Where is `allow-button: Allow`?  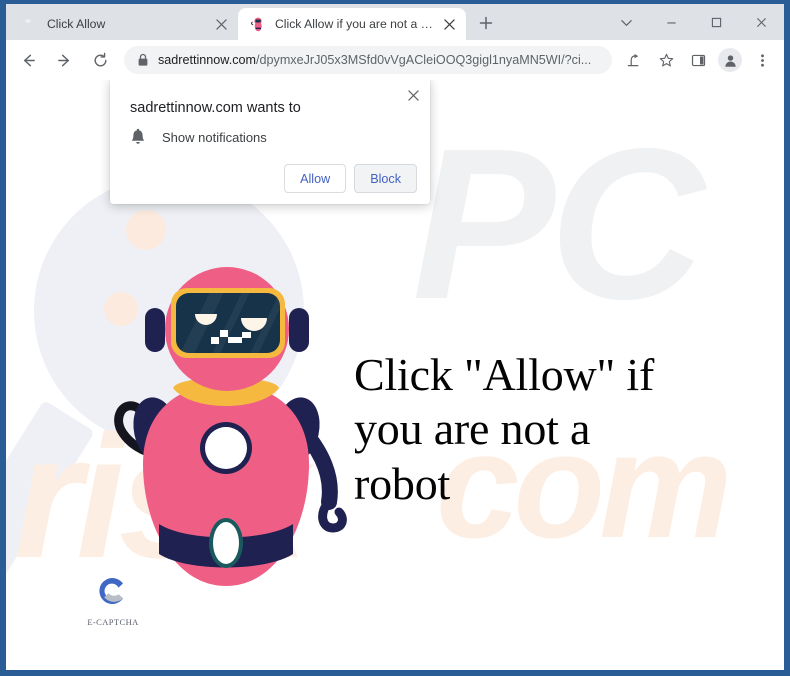 allow-button: Allow is located at coordinates (315, 178).